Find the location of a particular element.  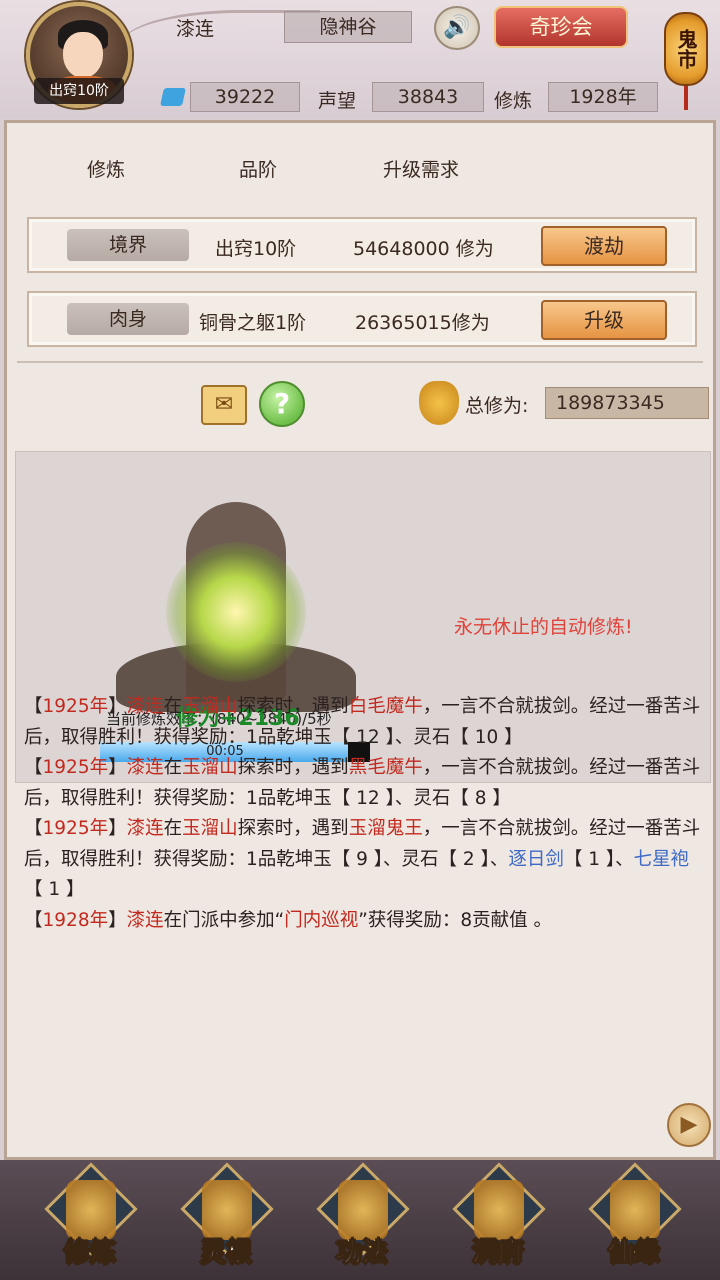

spirit-stone-icon is located at coordinates (173, 97).